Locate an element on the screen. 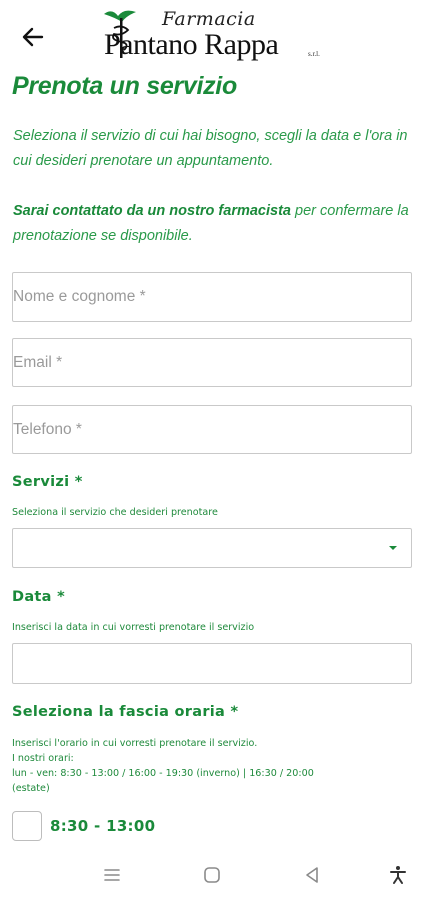 This screenshot has height=900, width=424. accessibility-button is located at coordinates (398, 875).